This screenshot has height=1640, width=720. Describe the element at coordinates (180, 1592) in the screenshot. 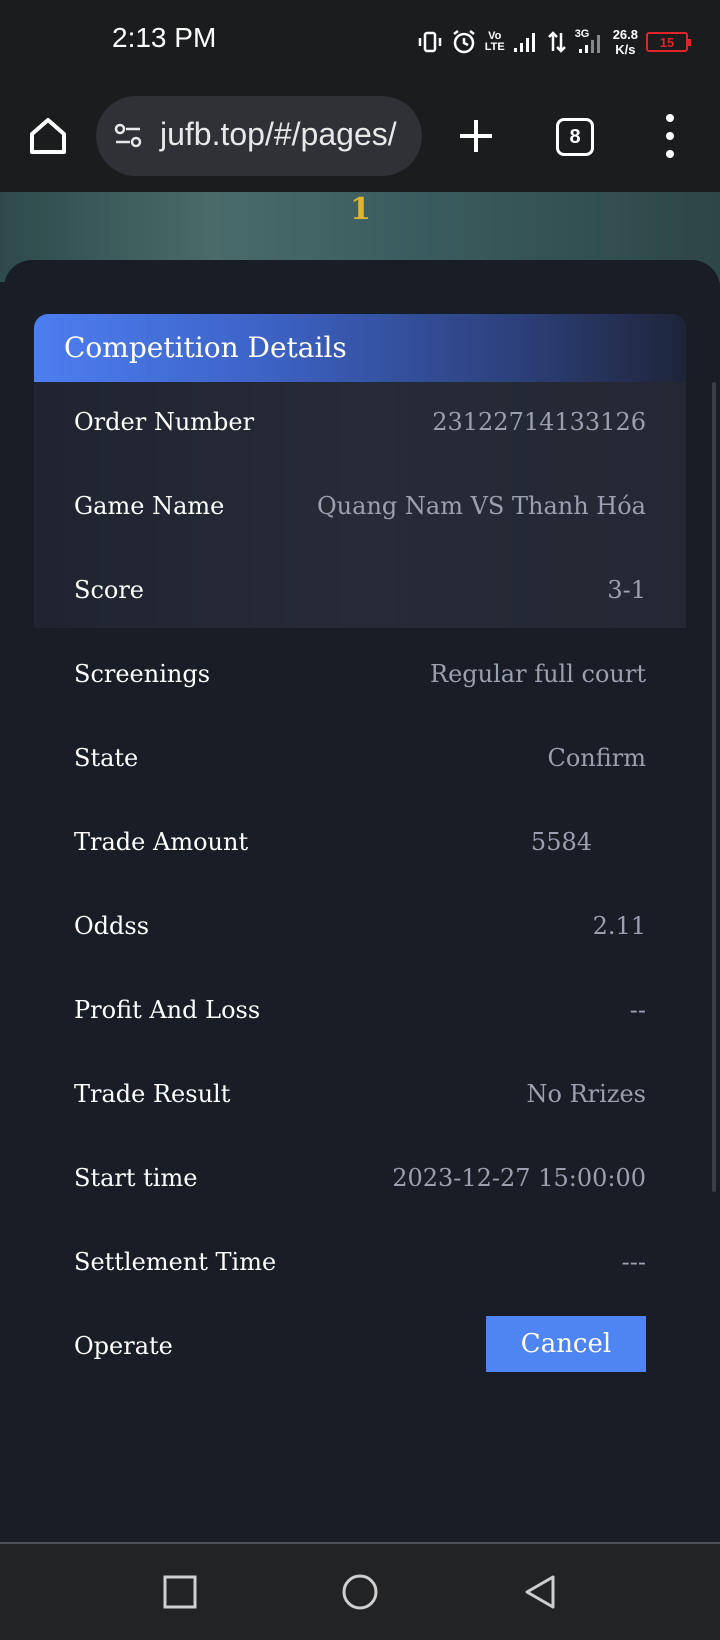

I see `recents-icon` at that location.